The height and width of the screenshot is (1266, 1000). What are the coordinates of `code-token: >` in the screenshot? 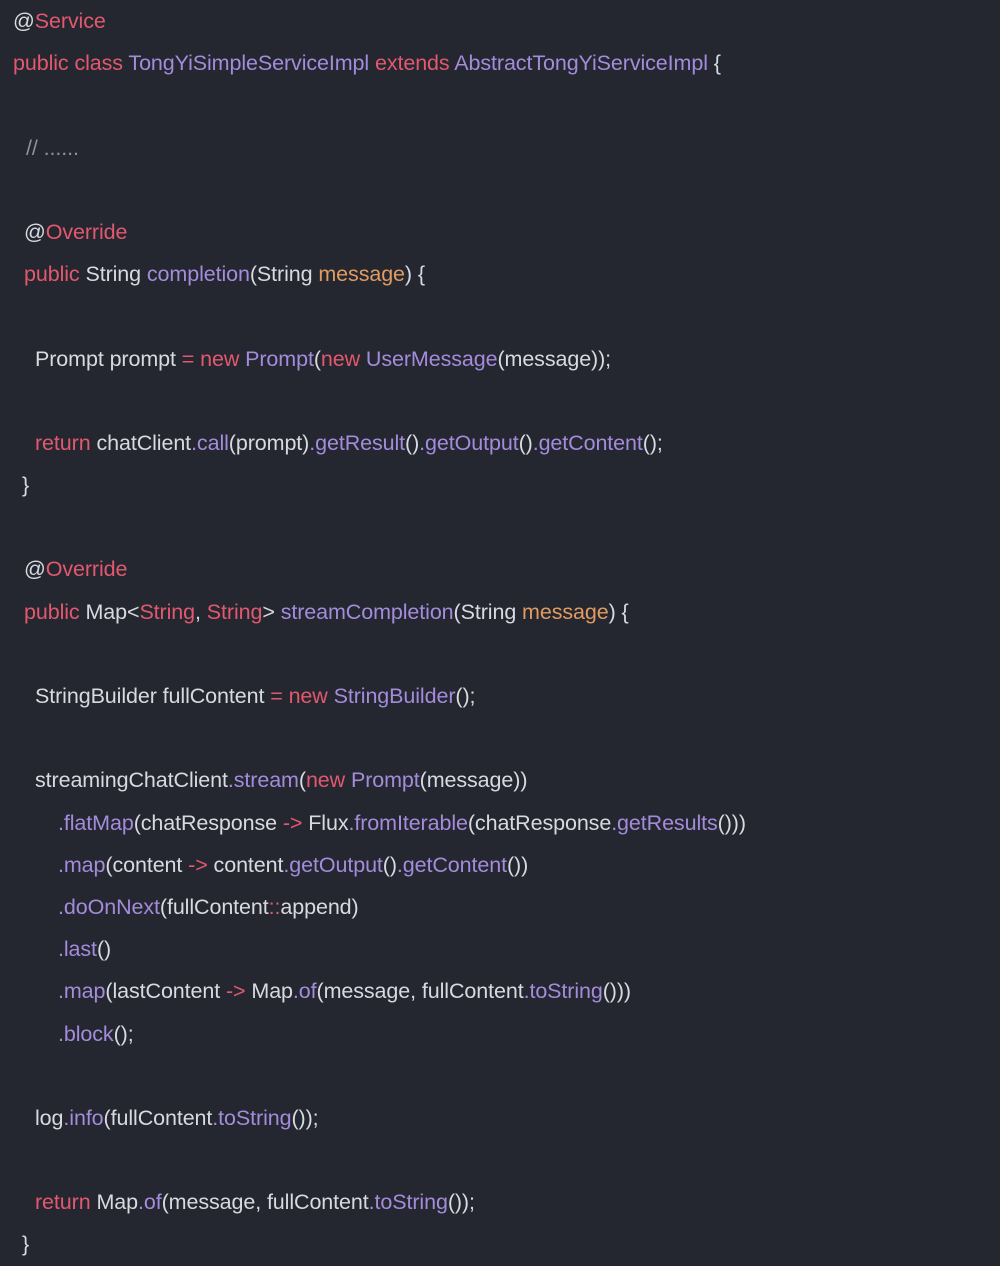 It's located at (271, 611).